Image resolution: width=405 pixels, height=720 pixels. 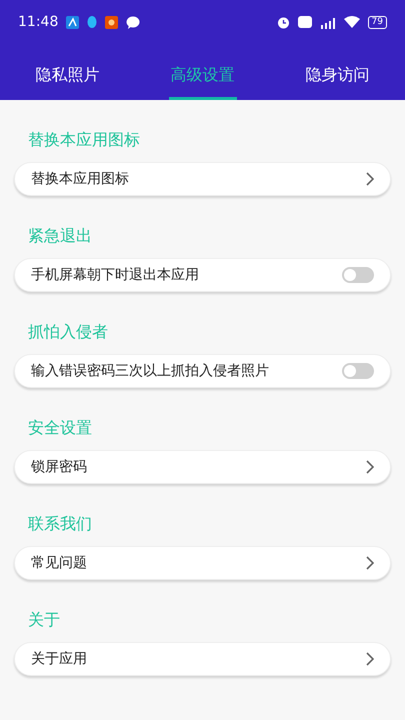 I want to click on wifi-icon, so click(x=352, y=22).